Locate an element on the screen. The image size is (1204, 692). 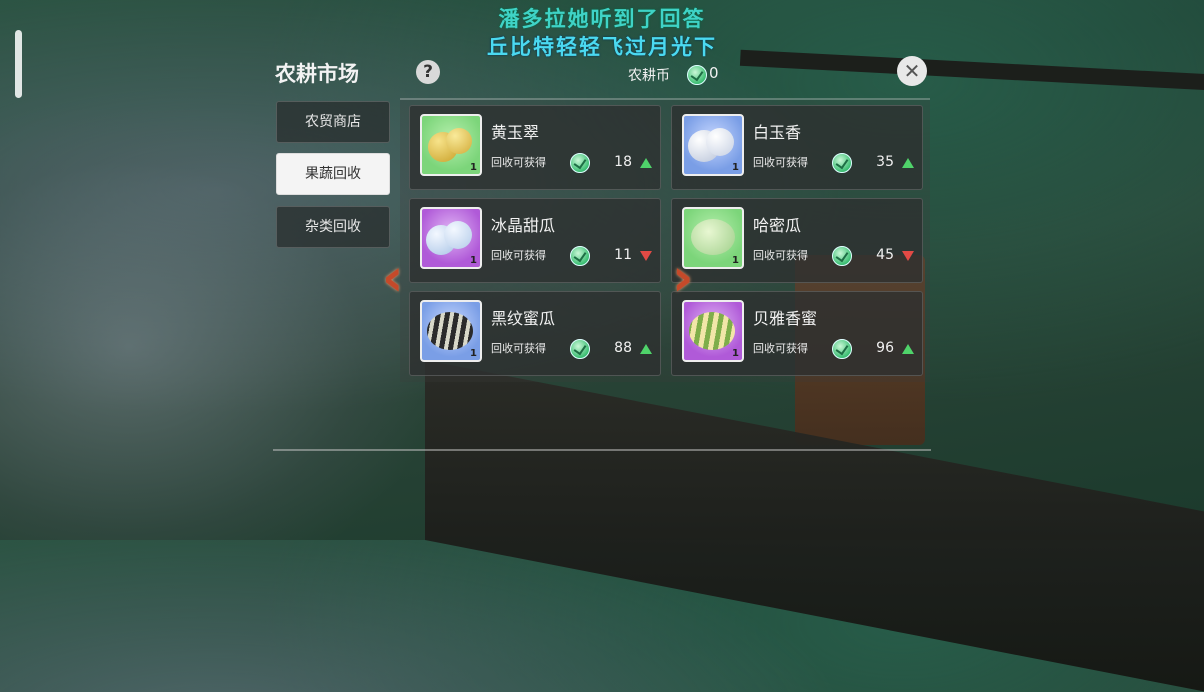
help-icon: ? is located at coordinates (428, 72).